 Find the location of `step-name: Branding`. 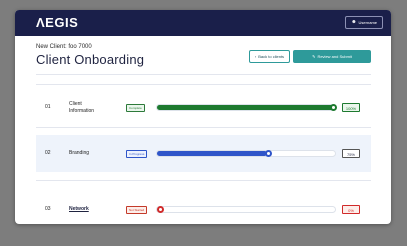

step-name: Branding is located at coordinates (79, 153).